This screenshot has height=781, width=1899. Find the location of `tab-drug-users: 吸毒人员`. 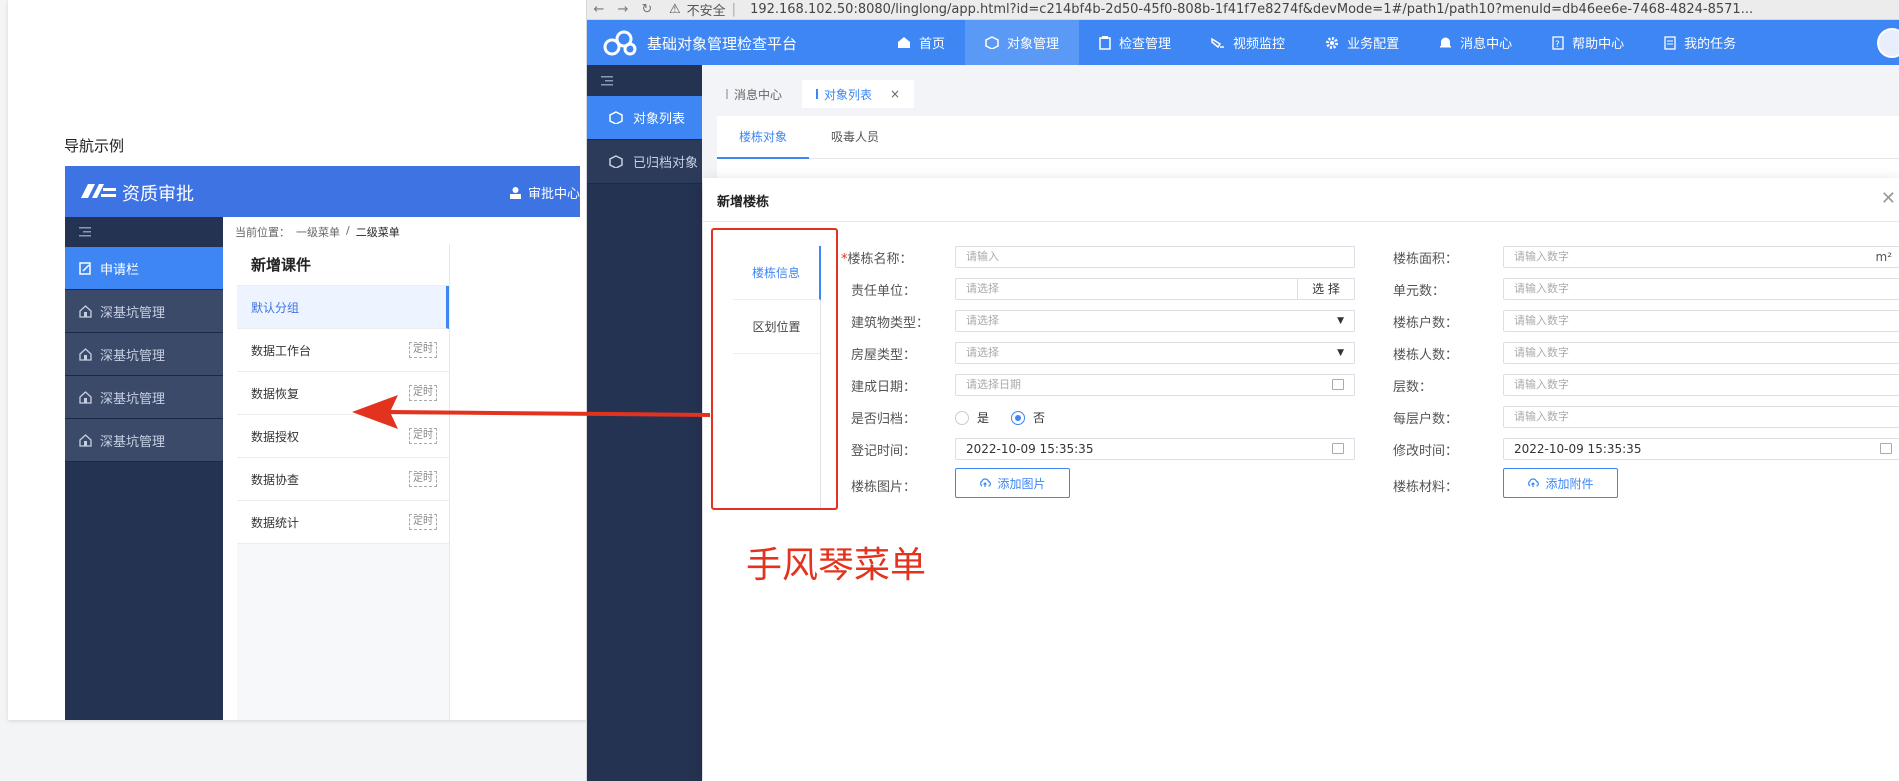

tab-drug-users: 吸毒人员 is located at coordinates (855, 137).